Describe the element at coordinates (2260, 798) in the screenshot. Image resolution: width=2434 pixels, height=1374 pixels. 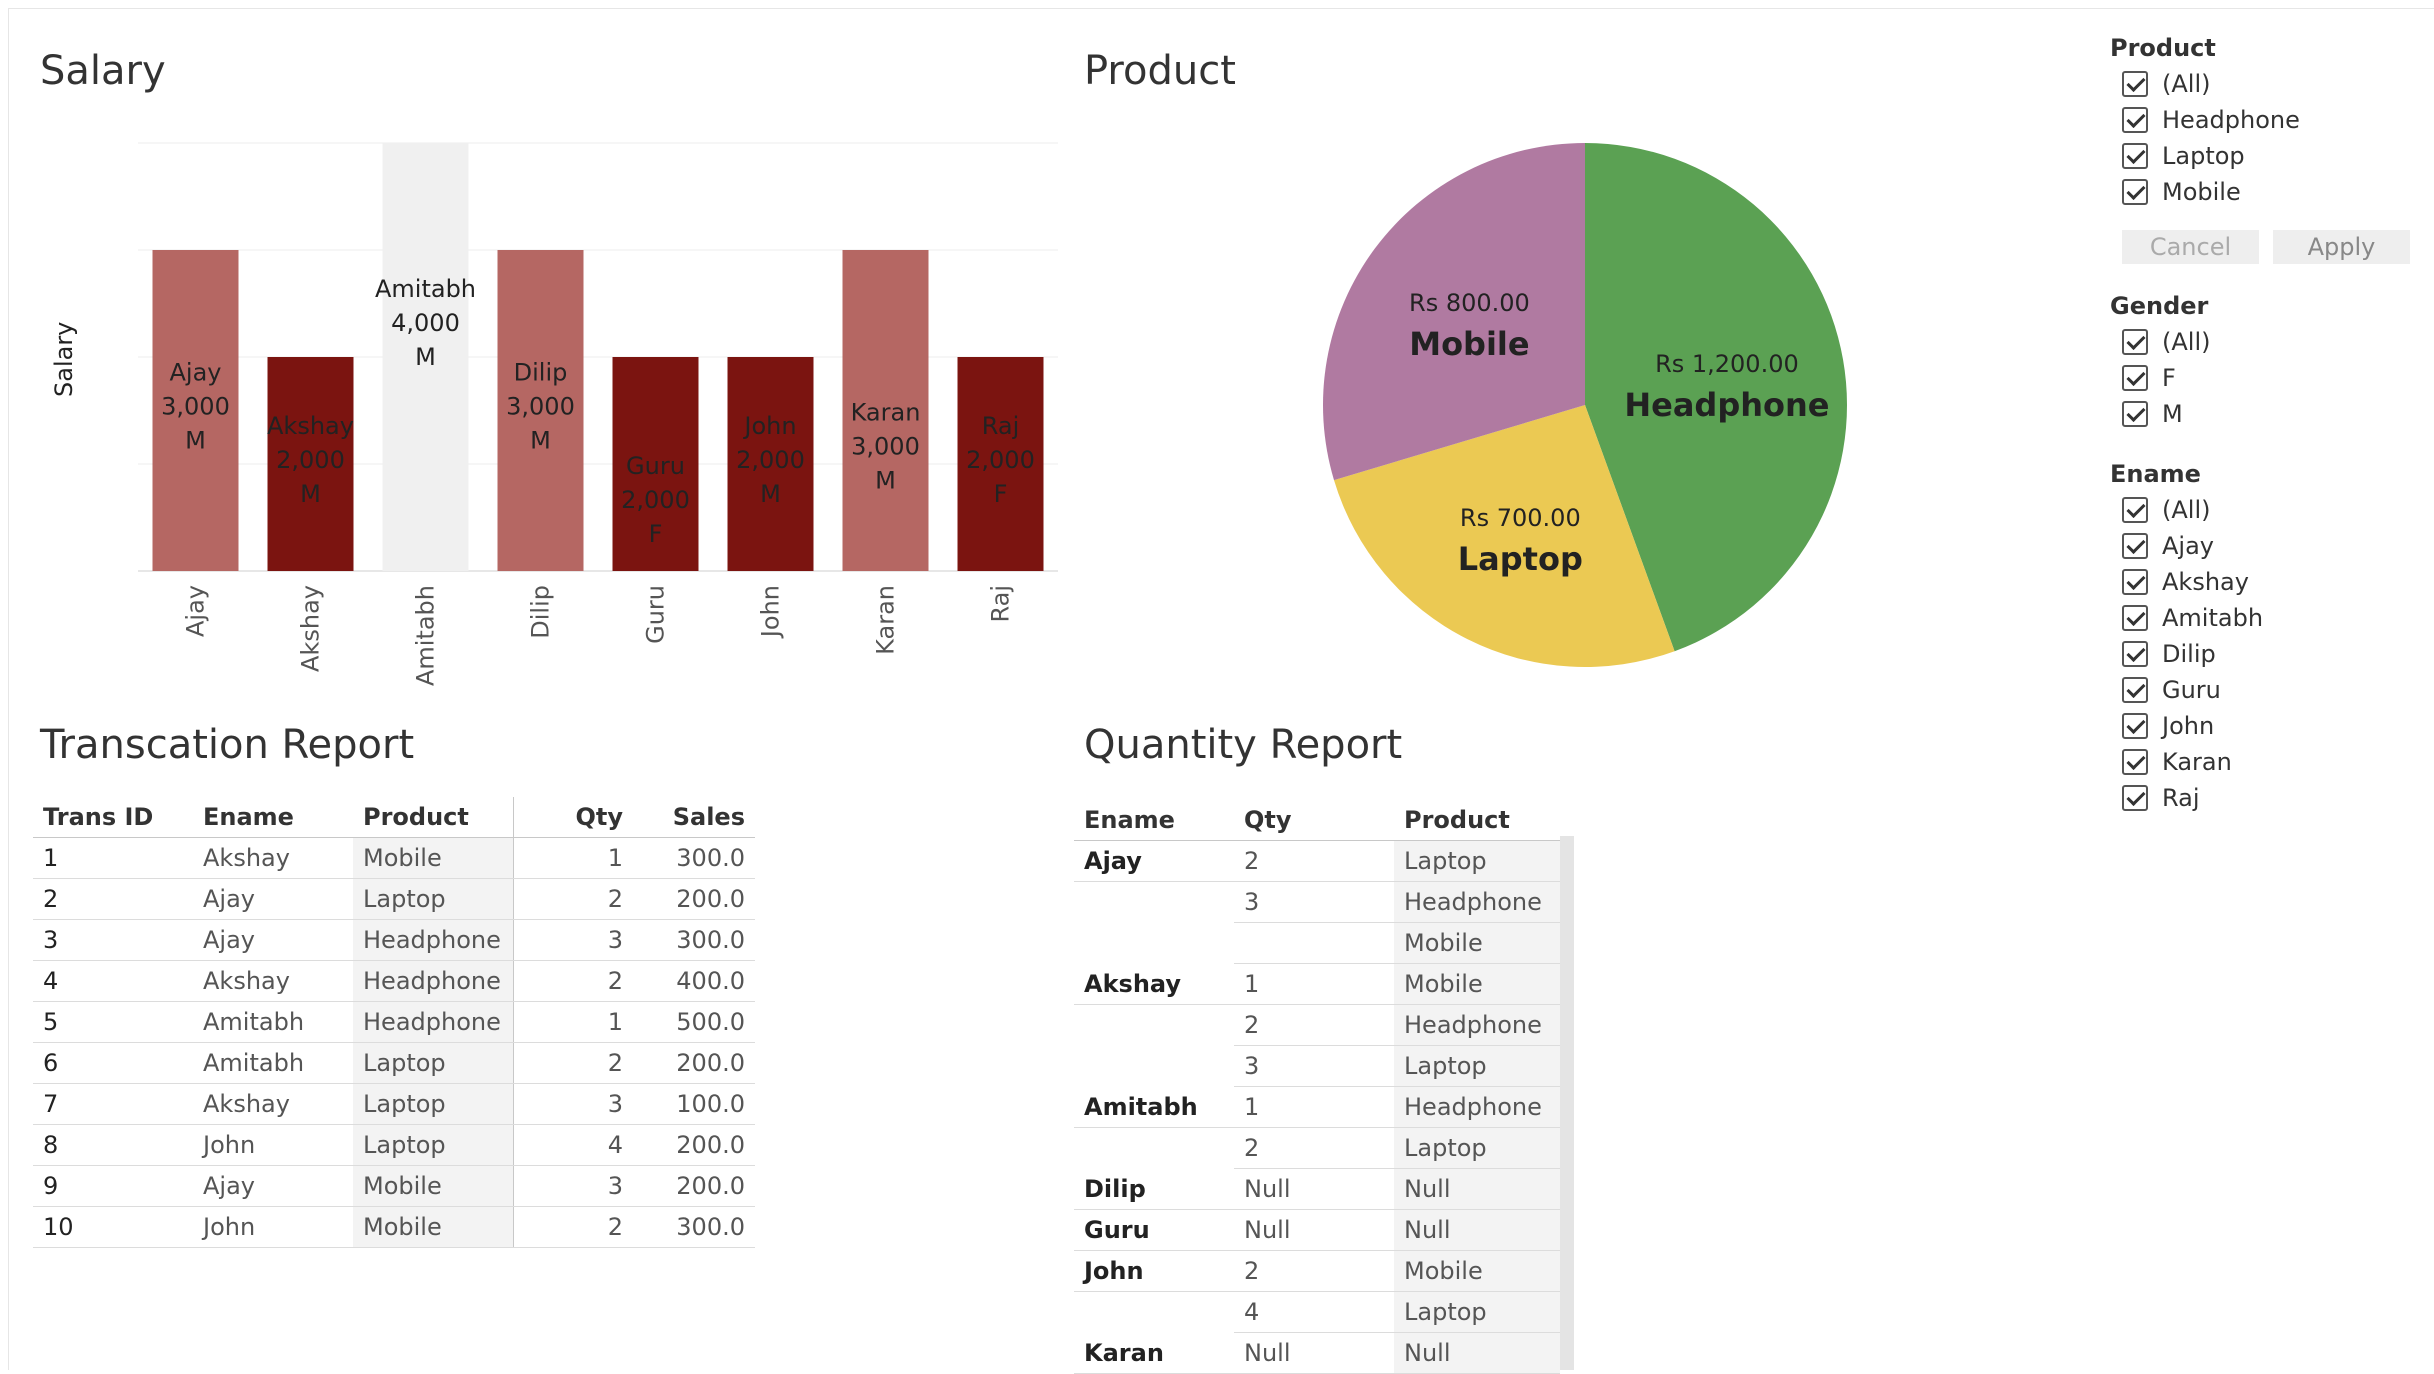
I see `ename-filter-item-raj: Raj` at that location.